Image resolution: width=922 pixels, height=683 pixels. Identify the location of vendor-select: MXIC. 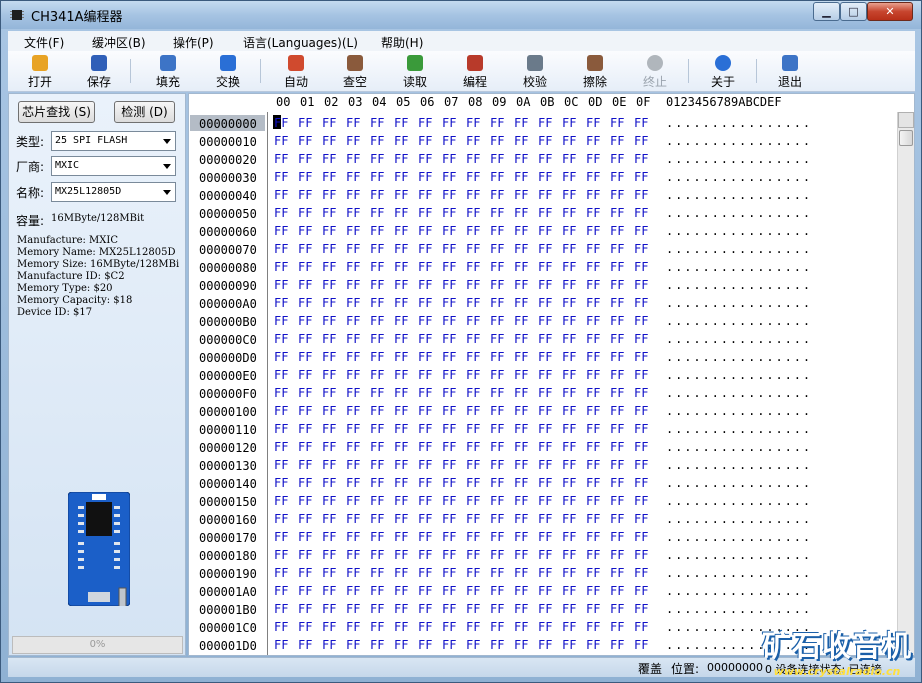
(113, 166).